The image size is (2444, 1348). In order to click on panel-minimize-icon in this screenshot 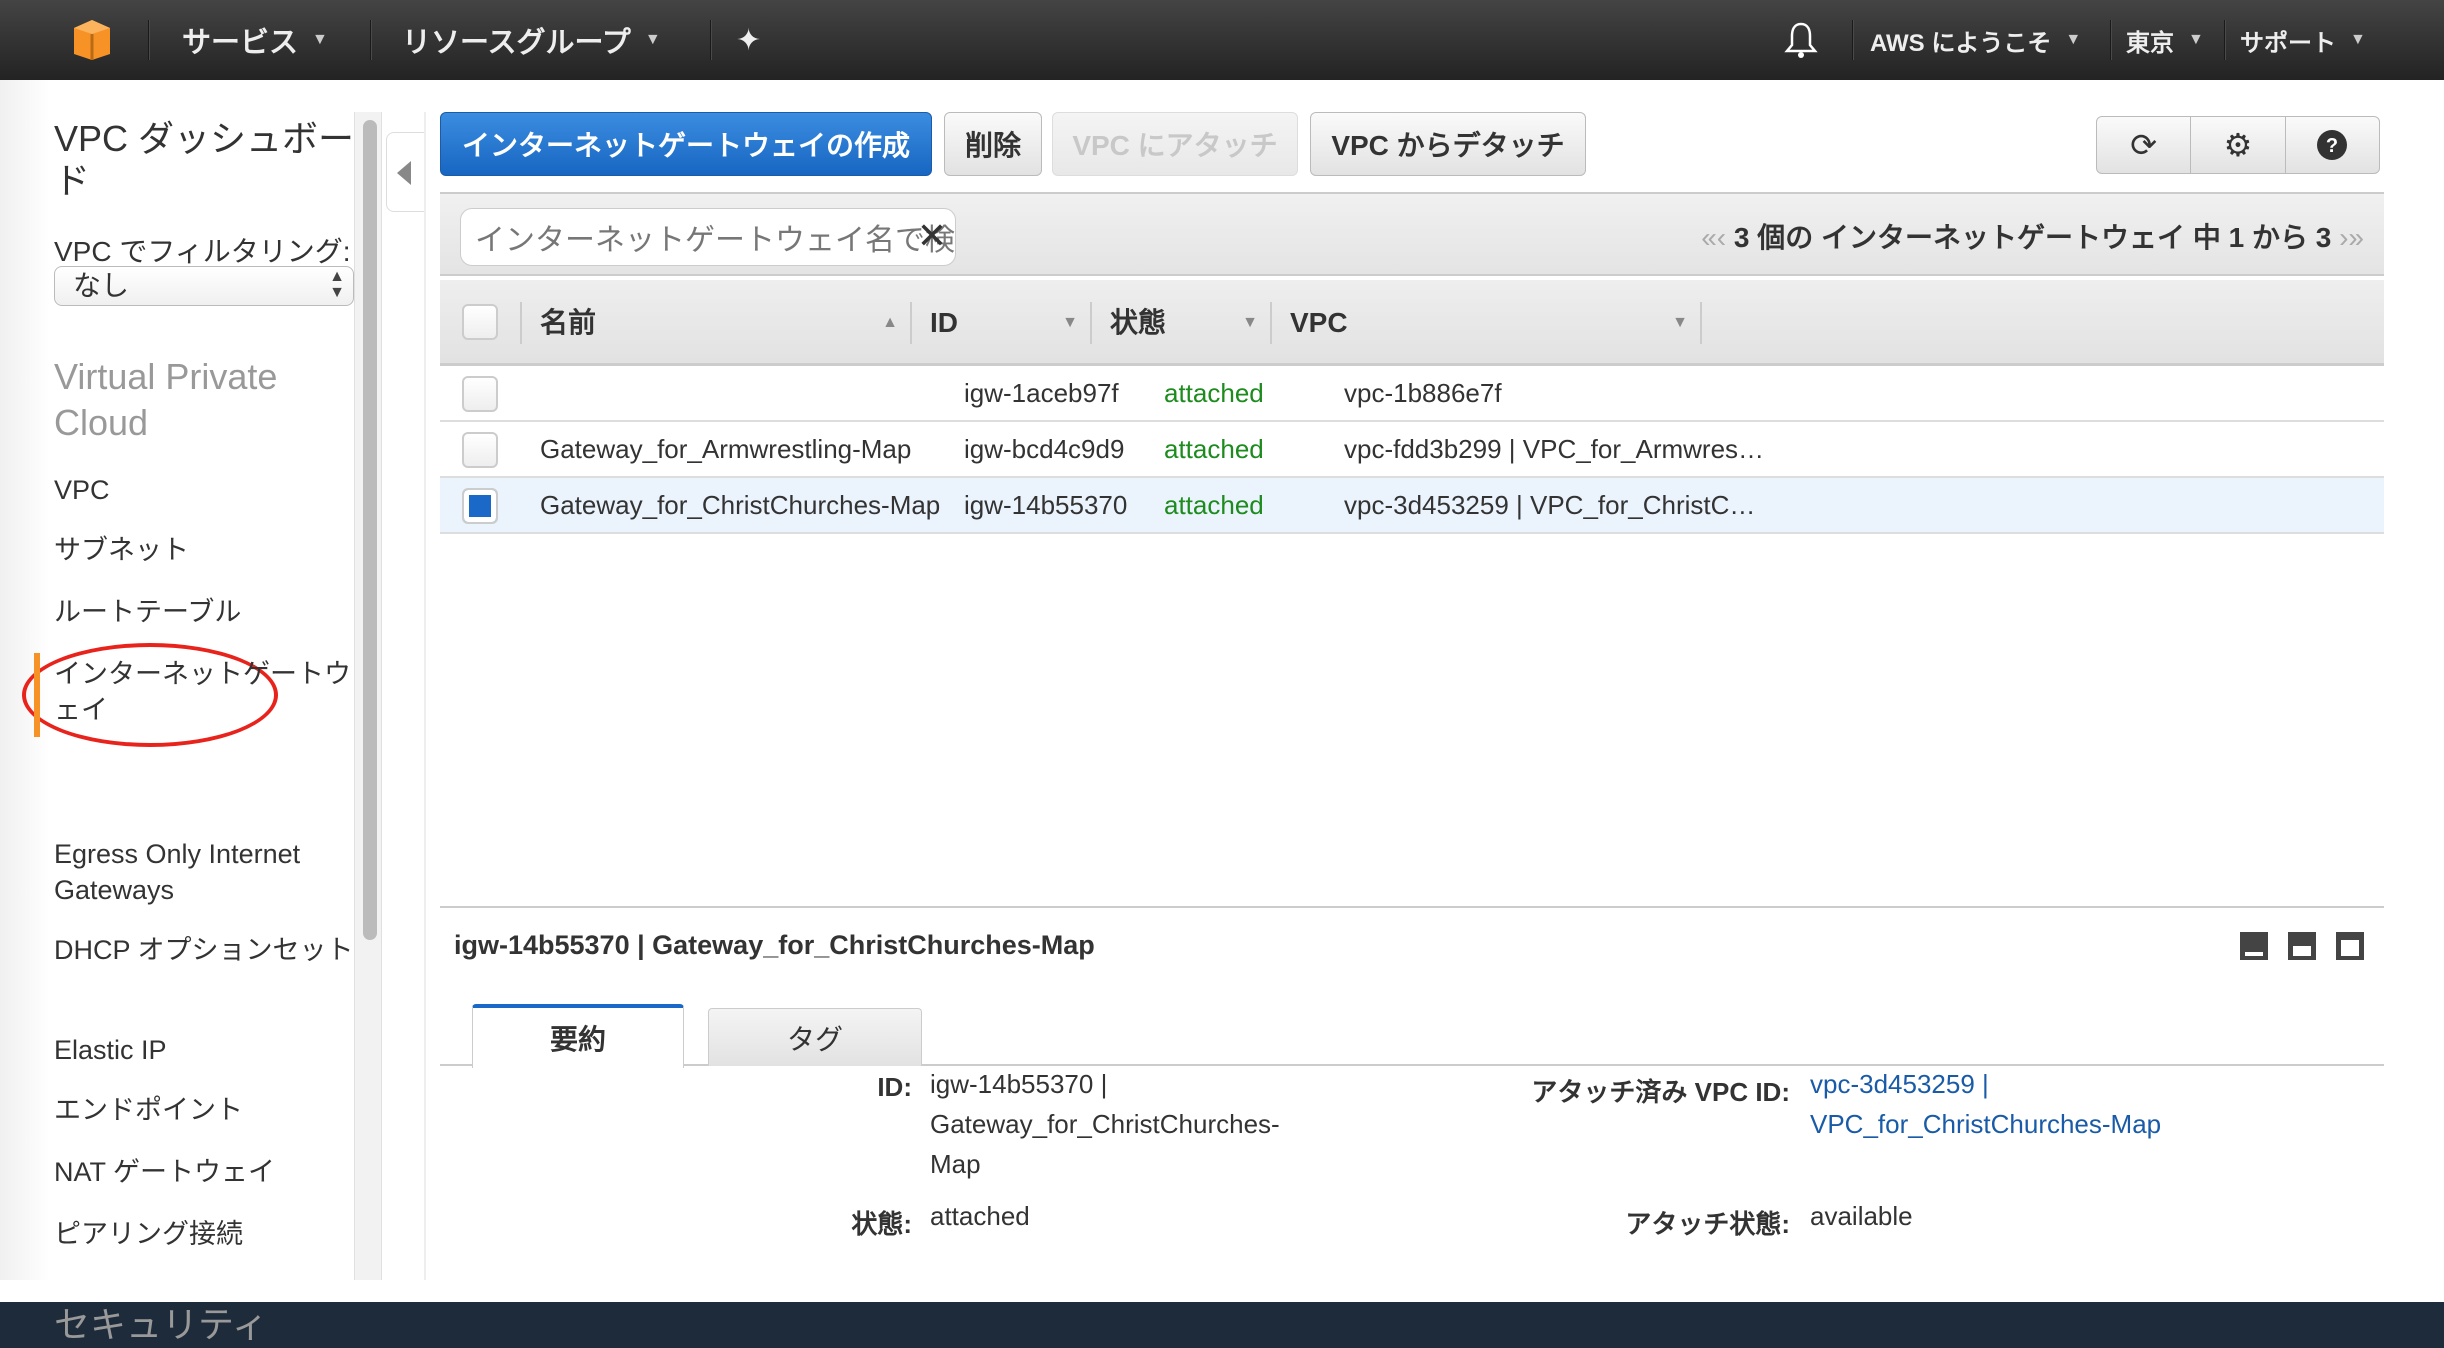, I will do `click(2254, 946)`.